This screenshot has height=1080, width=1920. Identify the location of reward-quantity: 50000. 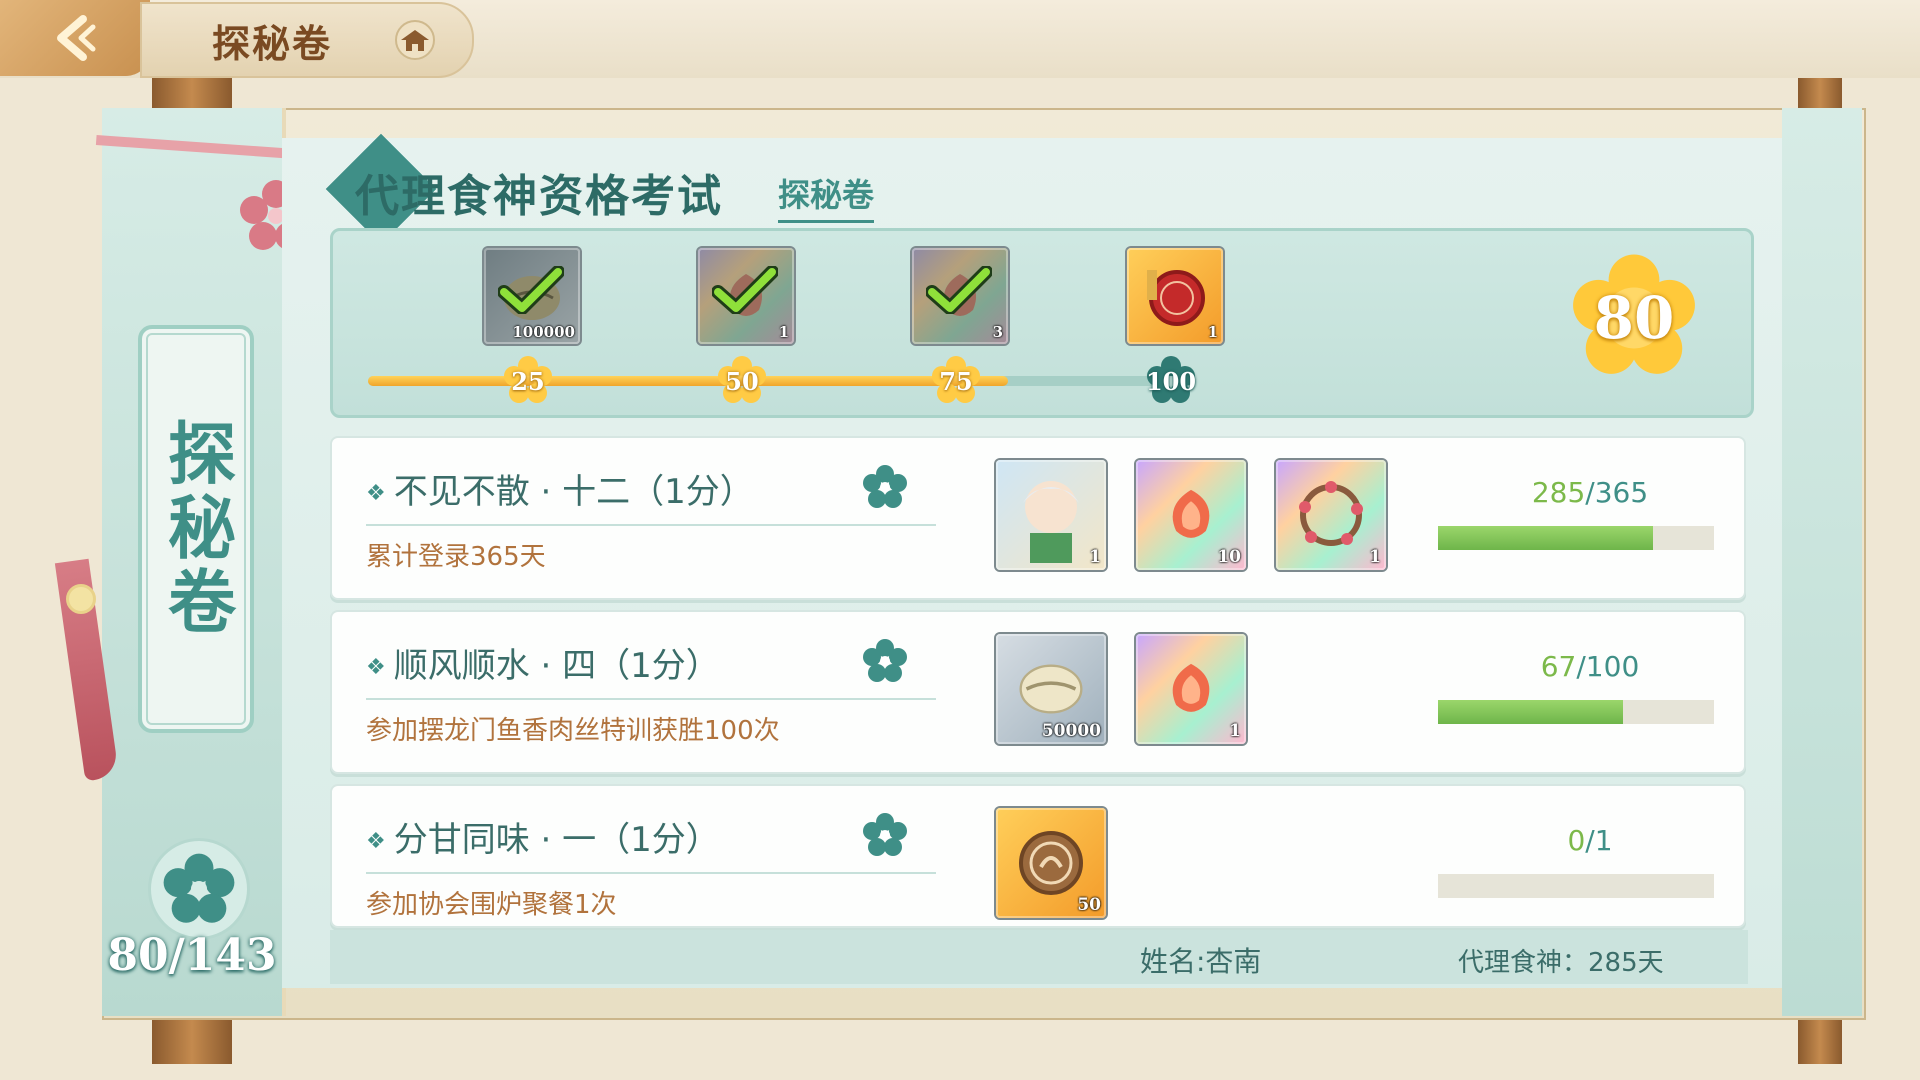
(1071, 731).